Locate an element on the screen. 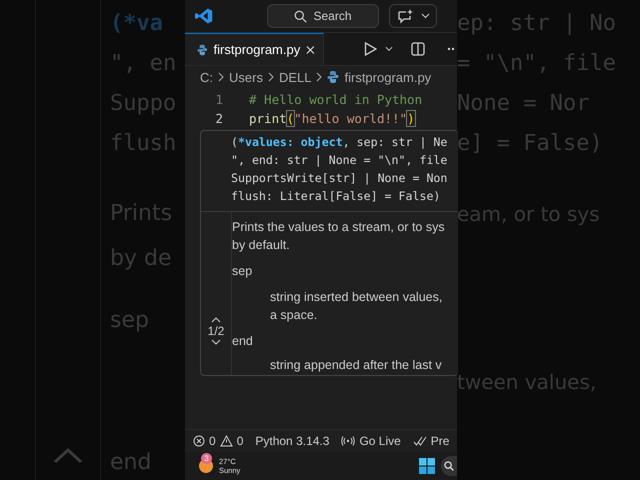 This screenshot has width=640, height=480. line-number: 1 is located at coordinates (219, 99).